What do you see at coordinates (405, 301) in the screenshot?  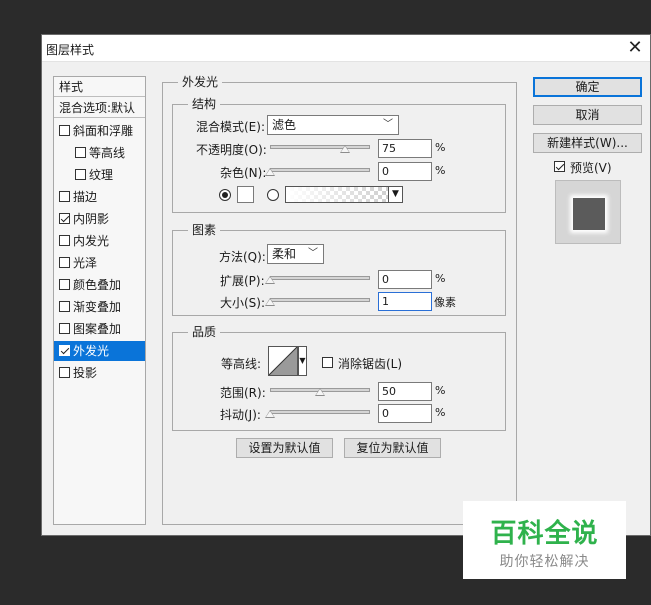 I see `size-input: 1` at bounding box center [405, 301].